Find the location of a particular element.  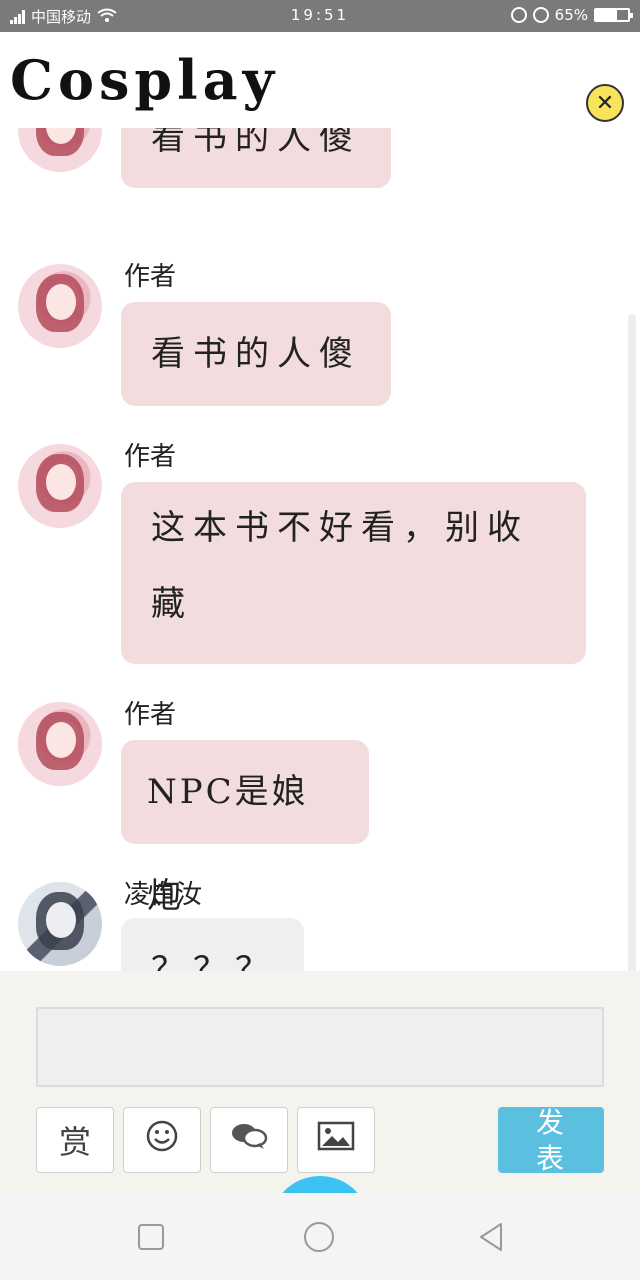

alarm-icon is located at coordinates (540, 15).